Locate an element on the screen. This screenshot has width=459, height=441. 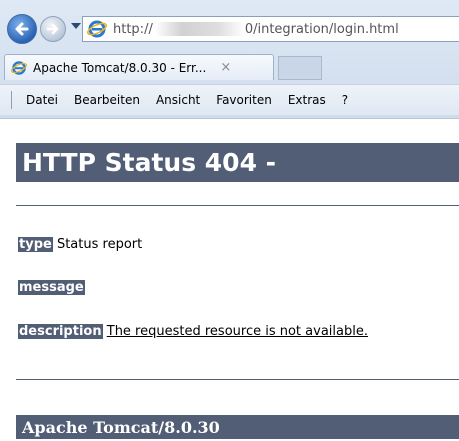
menu-datei: Datei is located at coordinates (42, 100).